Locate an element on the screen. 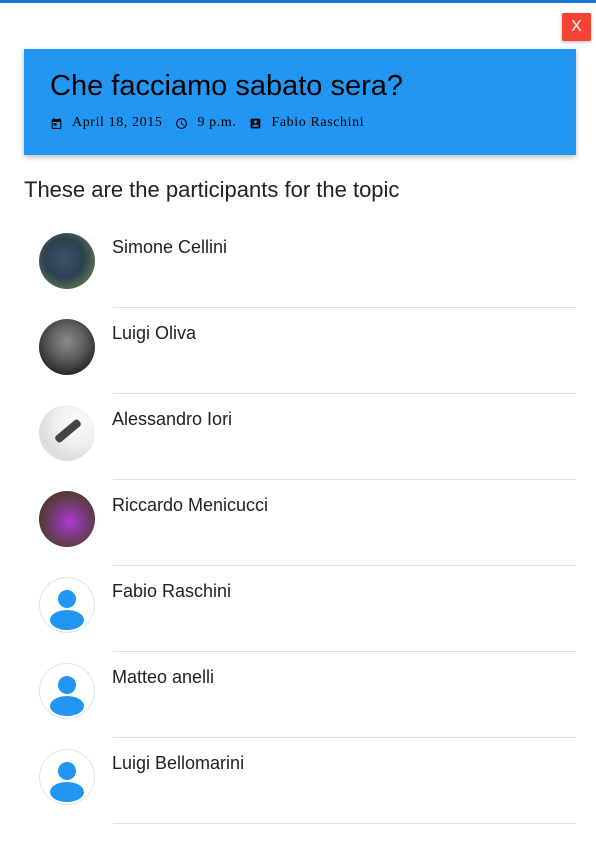 The width and height of the screenshot is (596, 853). participant-name: Matteo anelli is located at coordinates (163, 677).